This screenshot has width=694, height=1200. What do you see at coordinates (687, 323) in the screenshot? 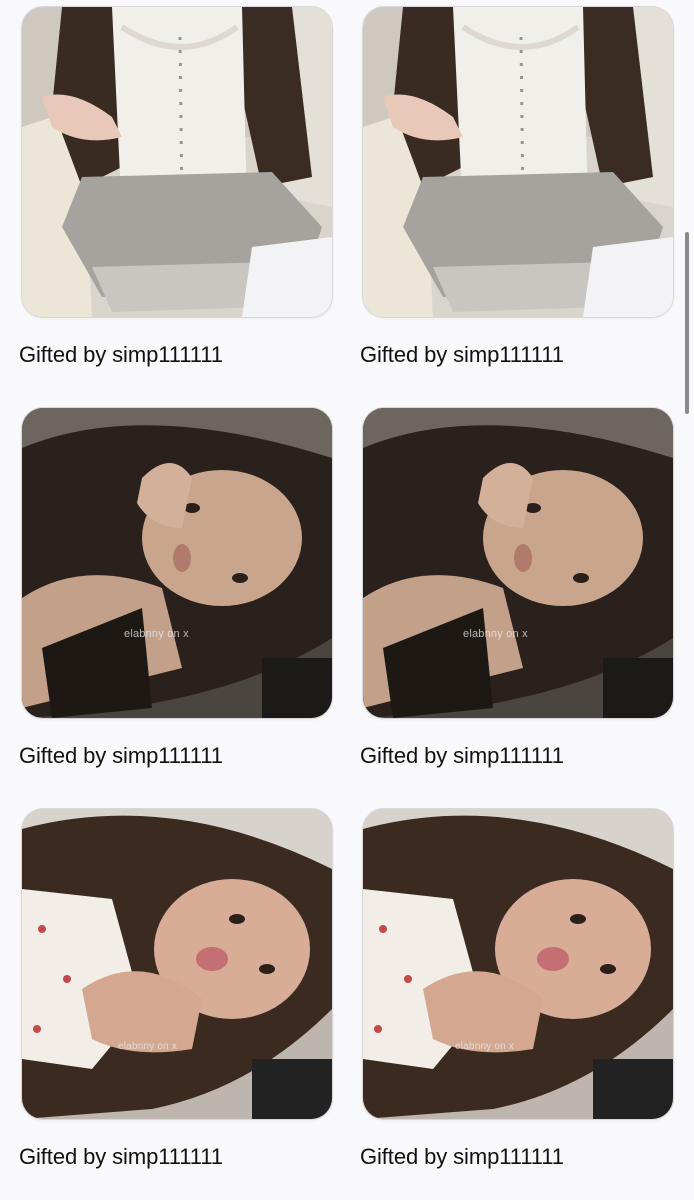
I see `vertical-scrollbar` at bounding box center [687, 323].